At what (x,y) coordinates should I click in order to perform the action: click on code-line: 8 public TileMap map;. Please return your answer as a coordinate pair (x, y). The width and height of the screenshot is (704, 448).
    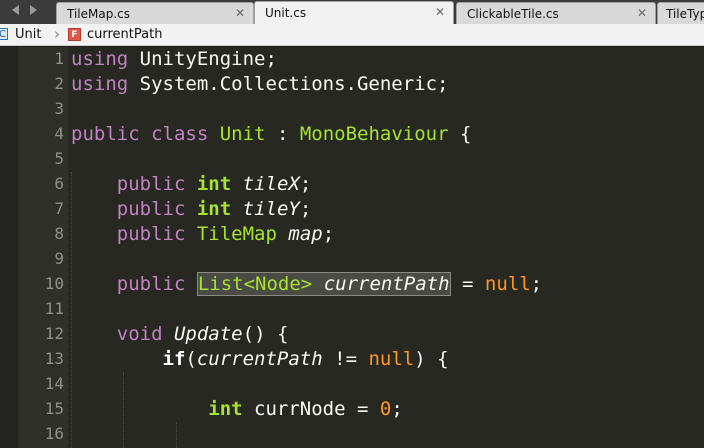
    Looking at the image, I should click on (352, 234).